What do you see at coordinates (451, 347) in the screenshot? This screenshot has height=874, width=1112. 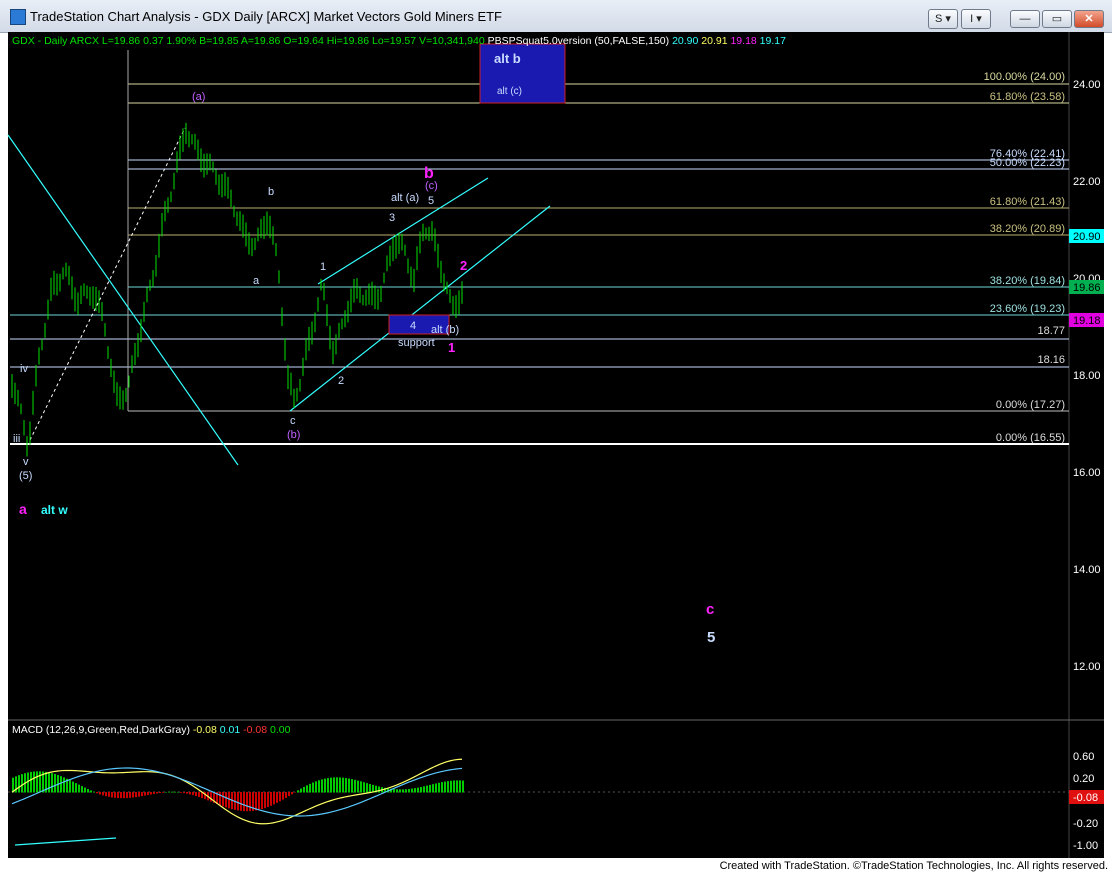 I see `wave-big-1: 1` at bounding box center [451, 347].